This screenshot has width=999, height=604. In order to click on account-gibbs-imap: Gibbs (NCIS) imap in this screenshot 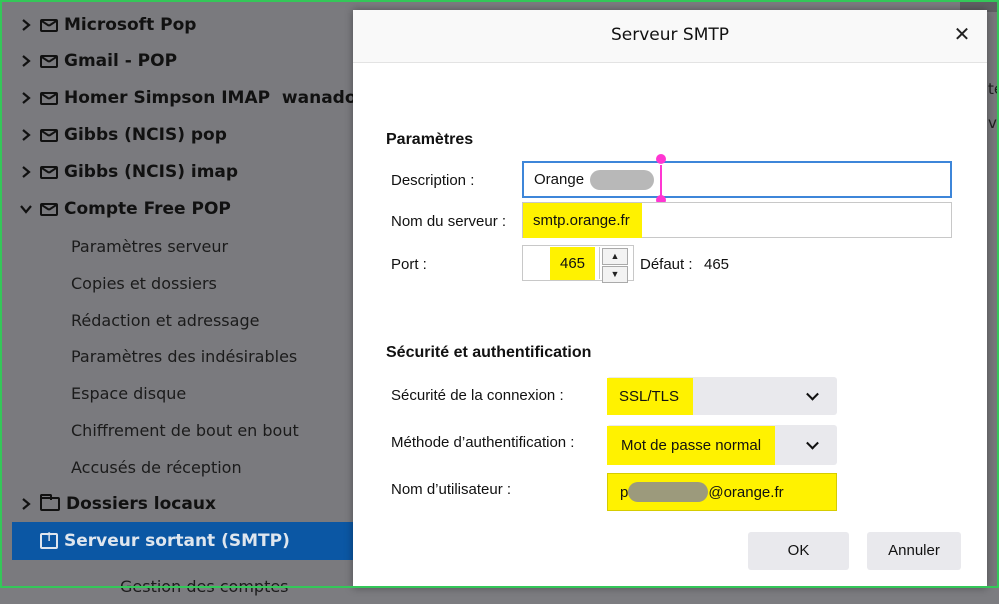, I will do `click(119, 172)`.